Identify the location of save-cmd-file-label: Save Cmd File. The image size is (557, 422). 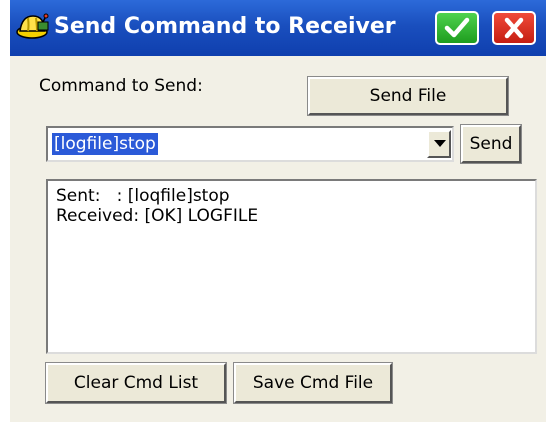
(313, 383).